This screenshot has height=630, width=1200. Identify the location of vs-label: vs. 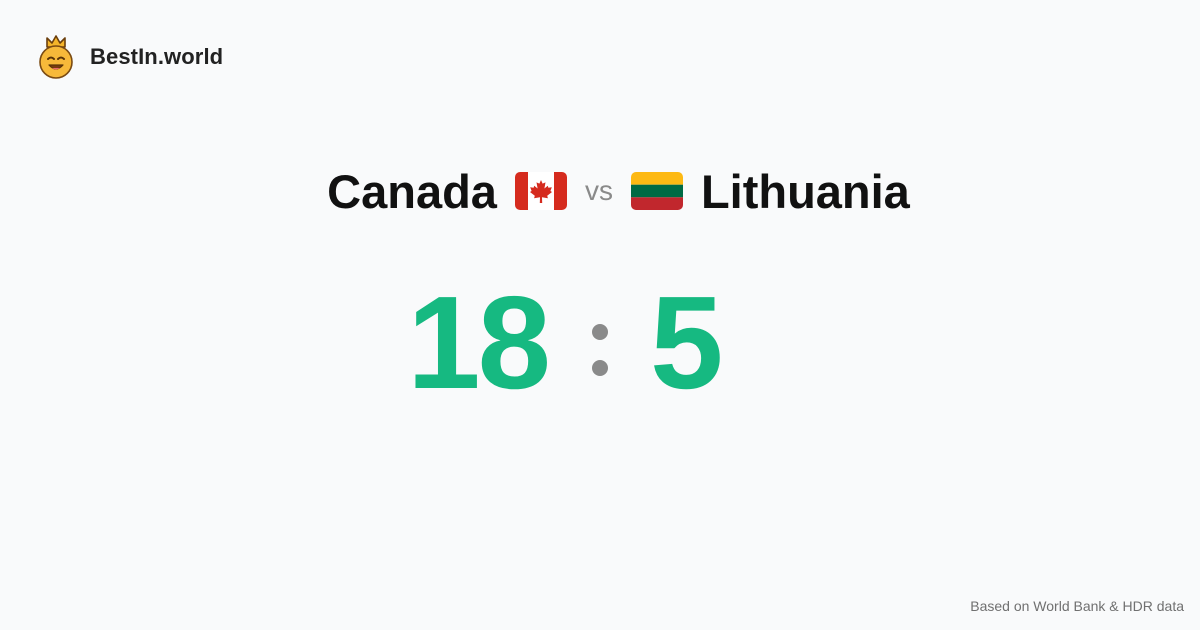
(598, 190).